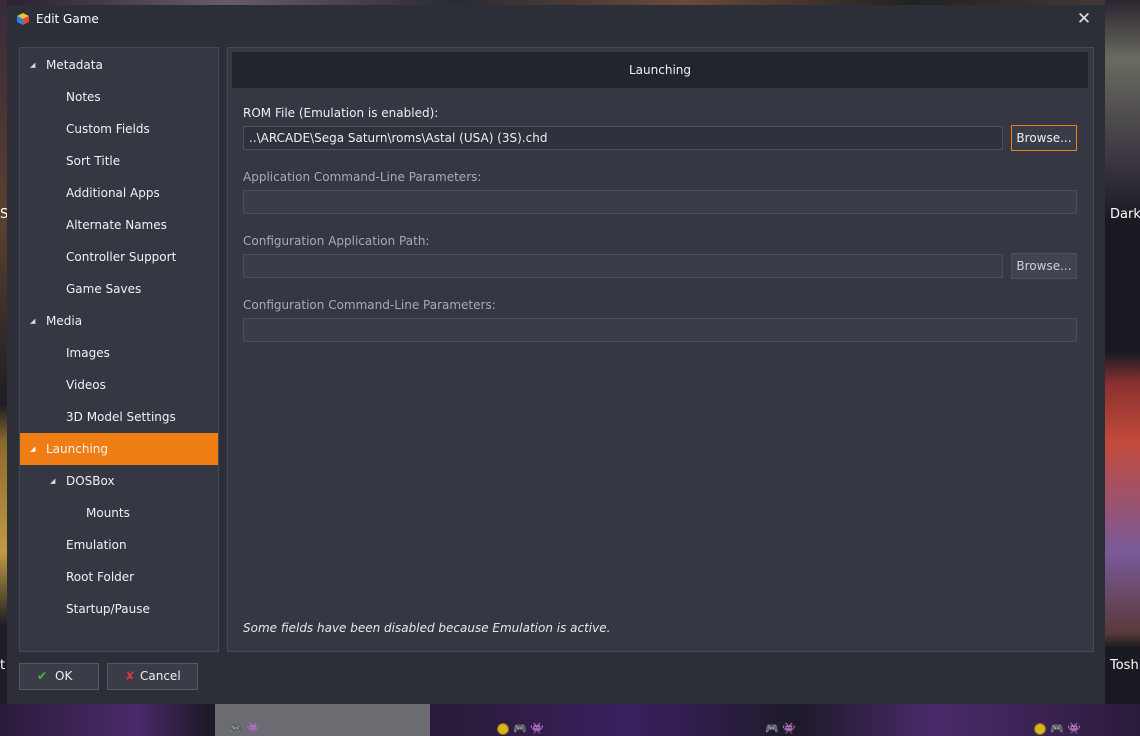 The height and width of the screenshot is (736, 1140). What do you see at coordinates (3, 665) in the screenshot?
I see `background-game-title: t` at bounding box center [3, 665].